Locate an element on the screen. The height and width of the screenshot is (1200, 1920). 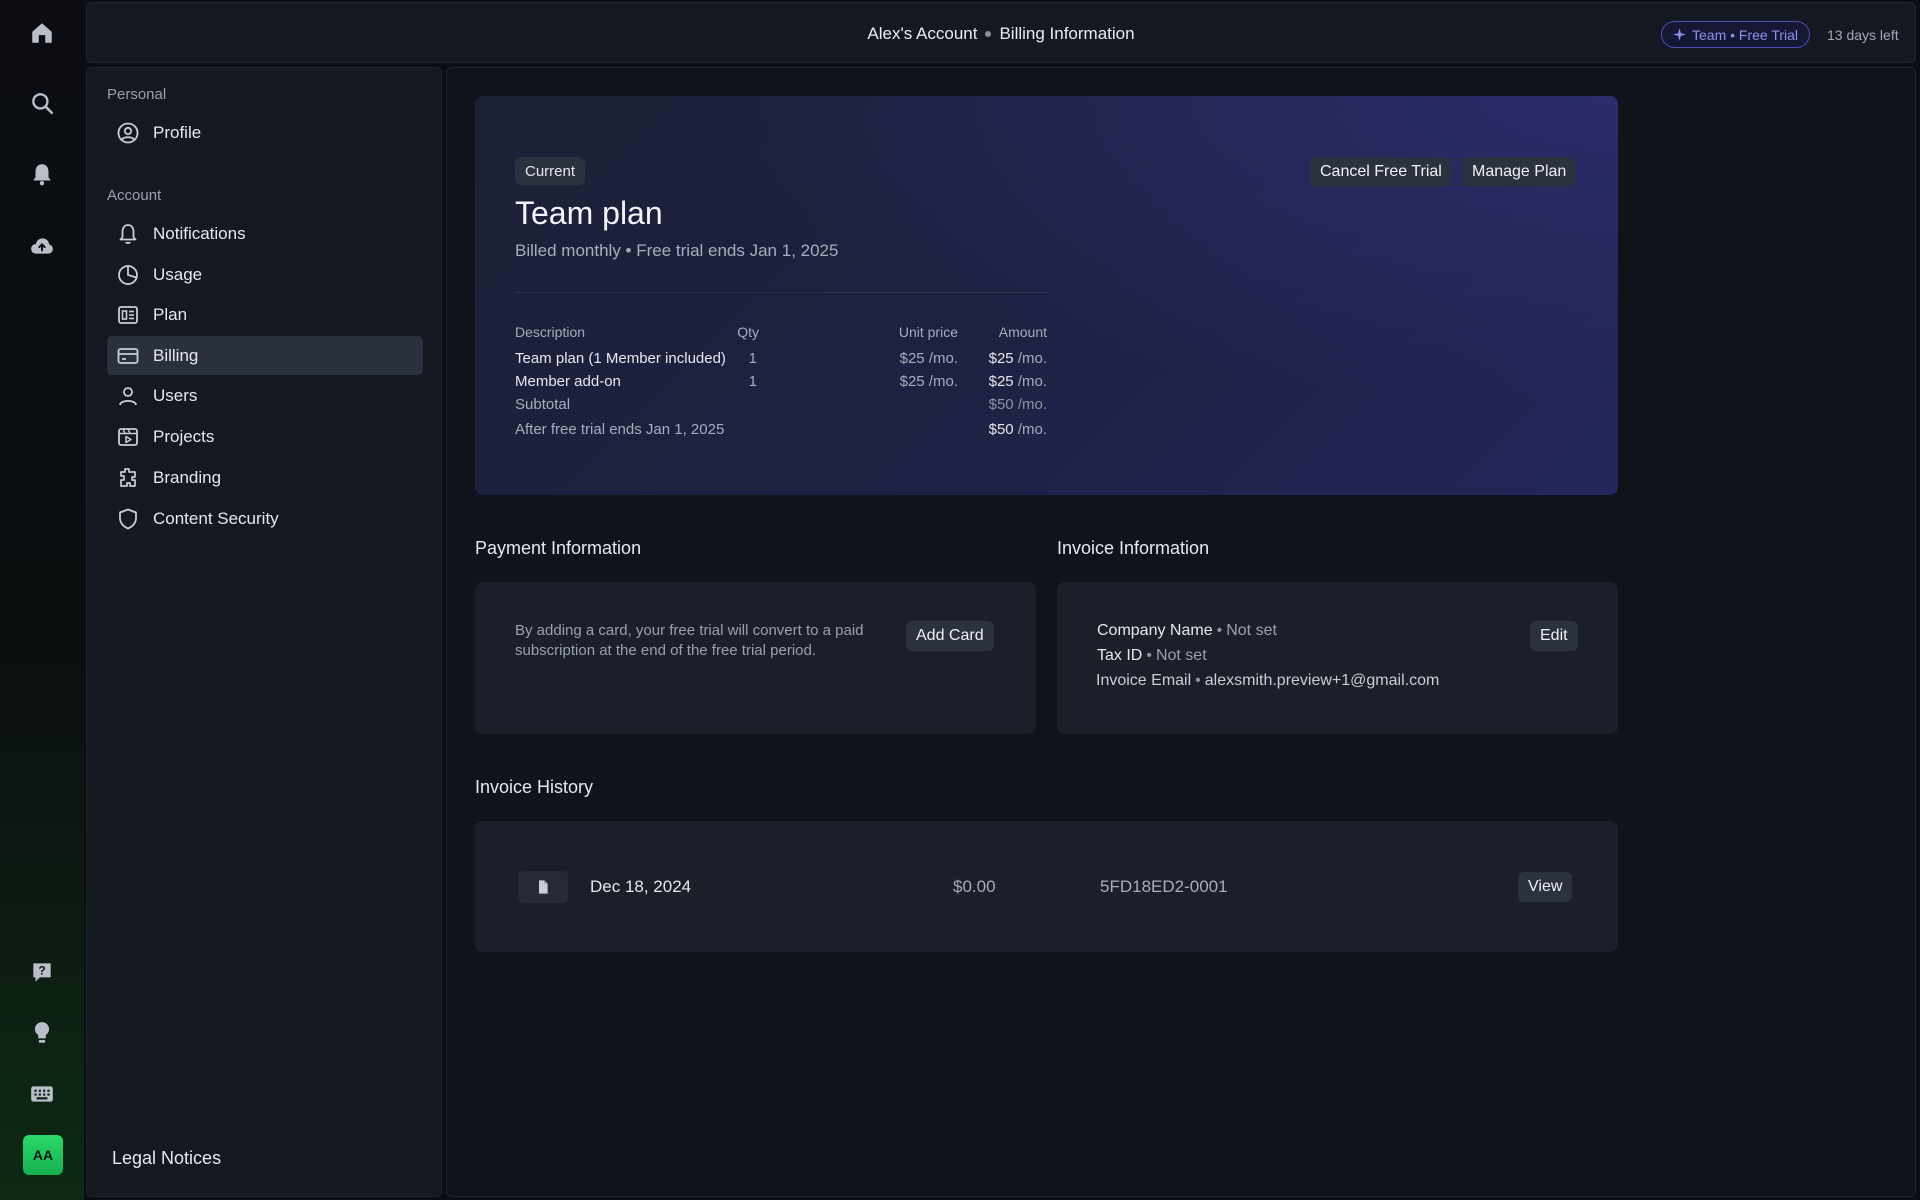
breadcrumb-separator is located at coordinates (988, 33).